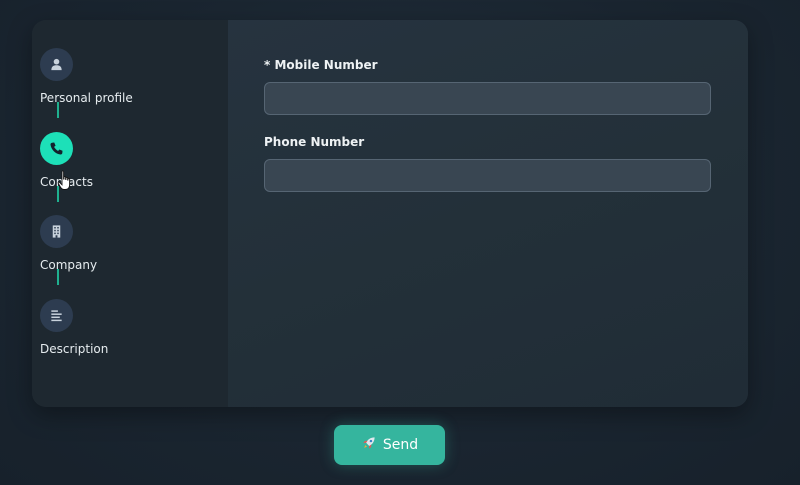 Image resolution: width=800 pixels, height=485 pixels. I want to click on rocket-icon, so click(368, 445).